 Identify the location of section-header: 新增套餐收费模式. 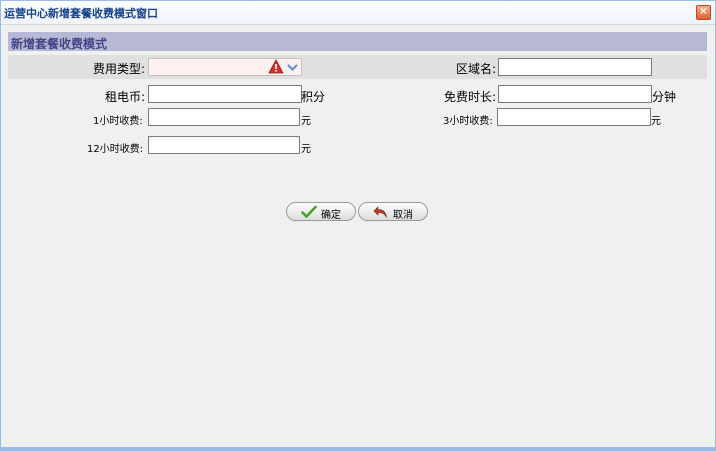
(357, 41).